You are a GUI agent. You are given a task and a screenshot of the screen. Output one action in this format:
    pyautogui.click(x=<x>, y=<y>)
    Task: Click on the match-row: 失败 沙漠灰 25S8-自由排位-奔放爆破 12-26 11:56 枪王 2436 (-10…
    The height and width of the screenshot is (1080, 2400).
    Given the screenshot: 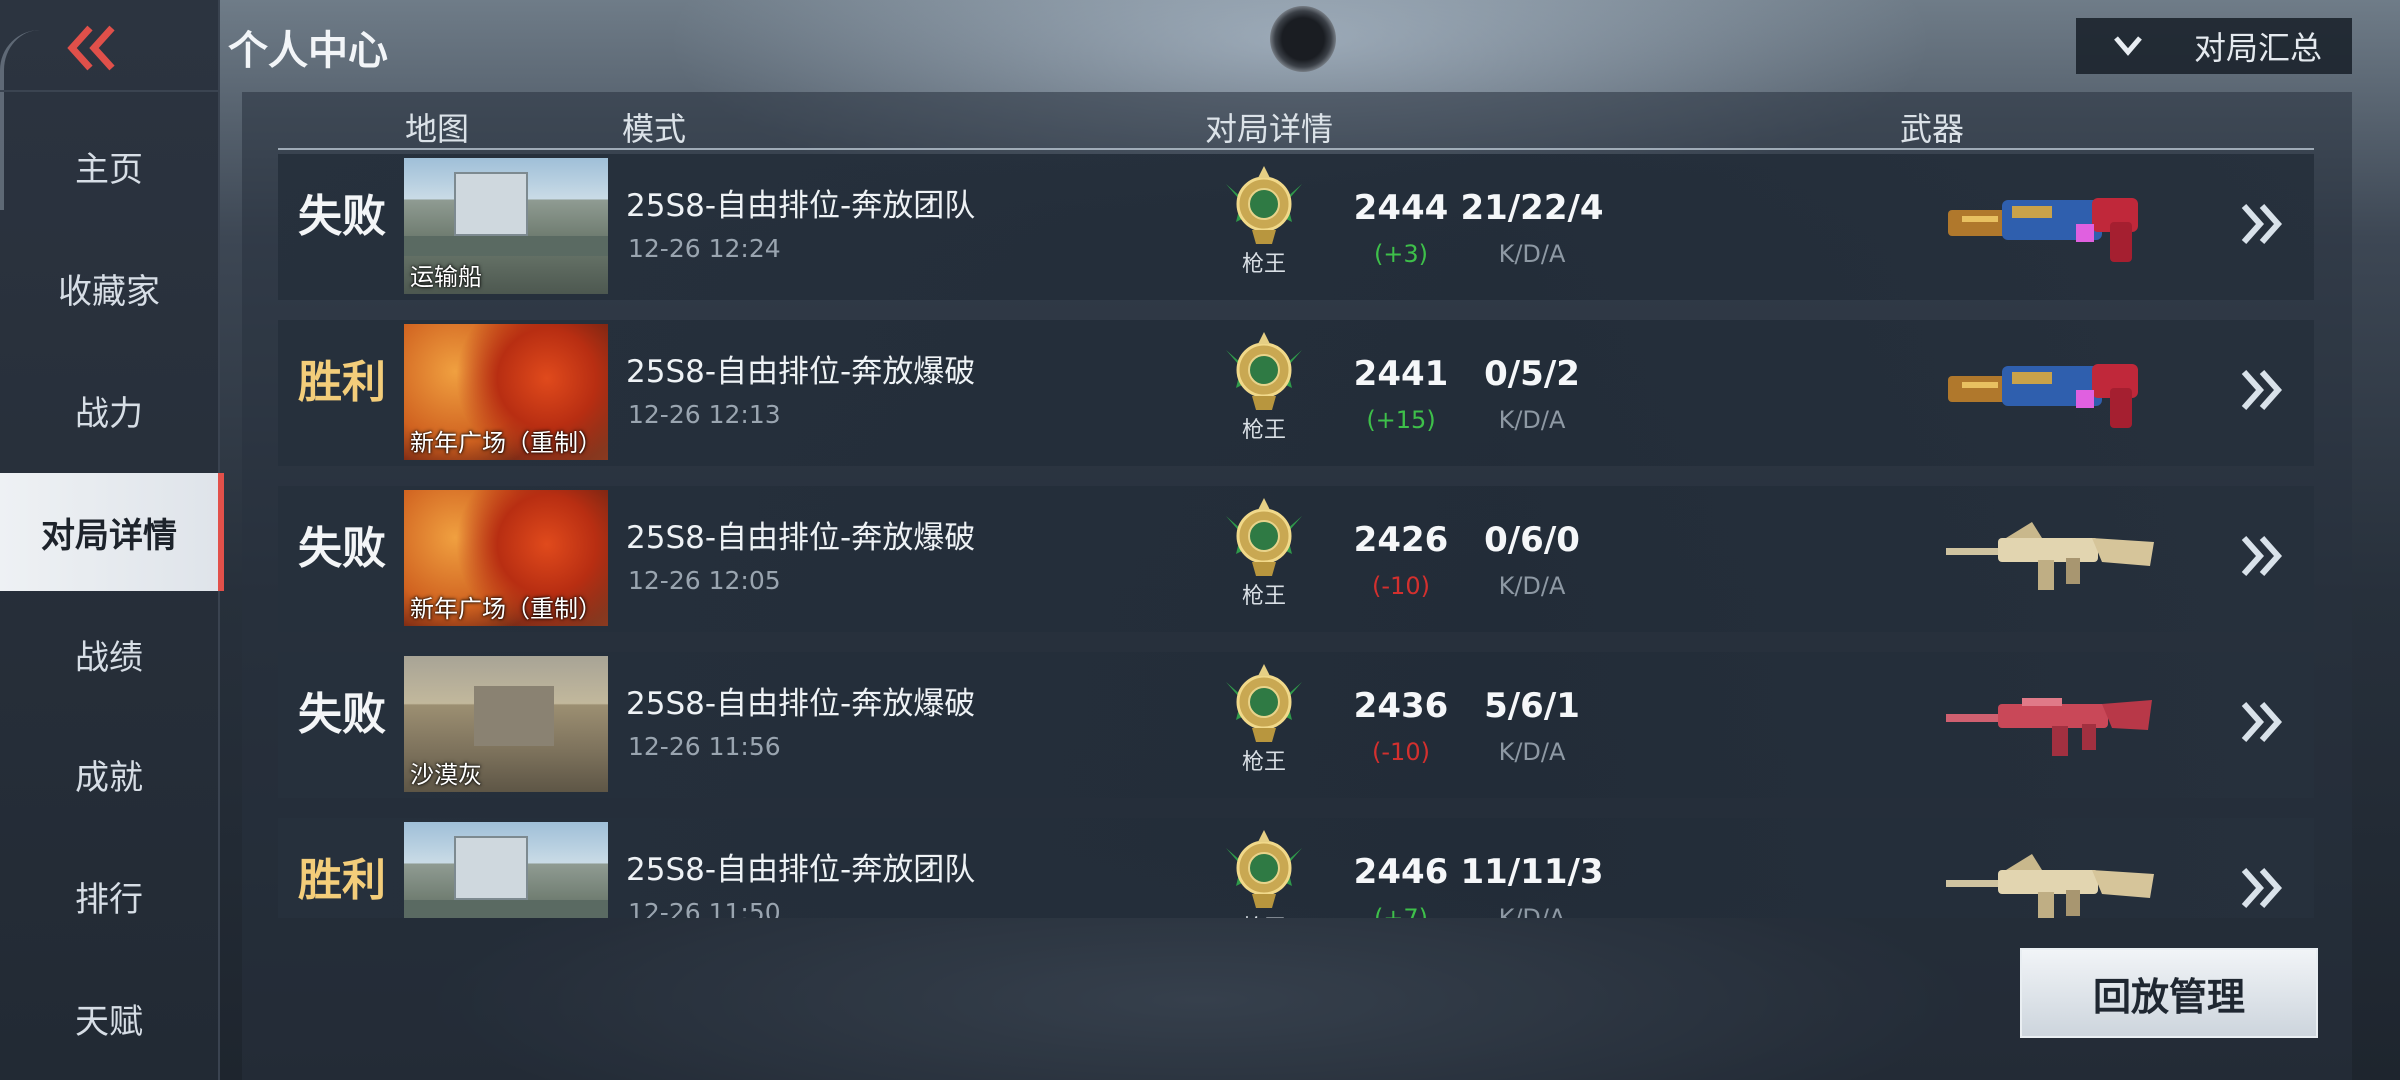 What is the action you would take?
    pyautogui.click(x=1296, y=725)
    